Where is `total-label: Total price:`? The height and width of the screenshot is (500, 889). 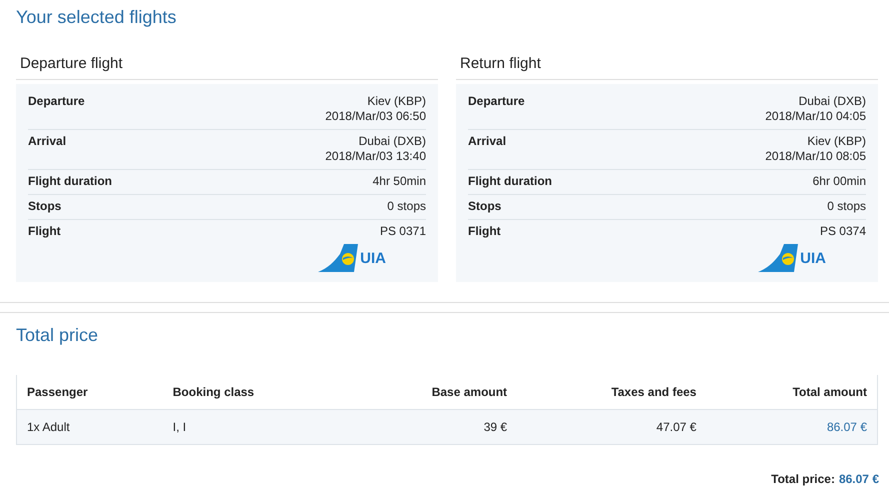 total-label: Total price: is located at coordinates (803, 479).